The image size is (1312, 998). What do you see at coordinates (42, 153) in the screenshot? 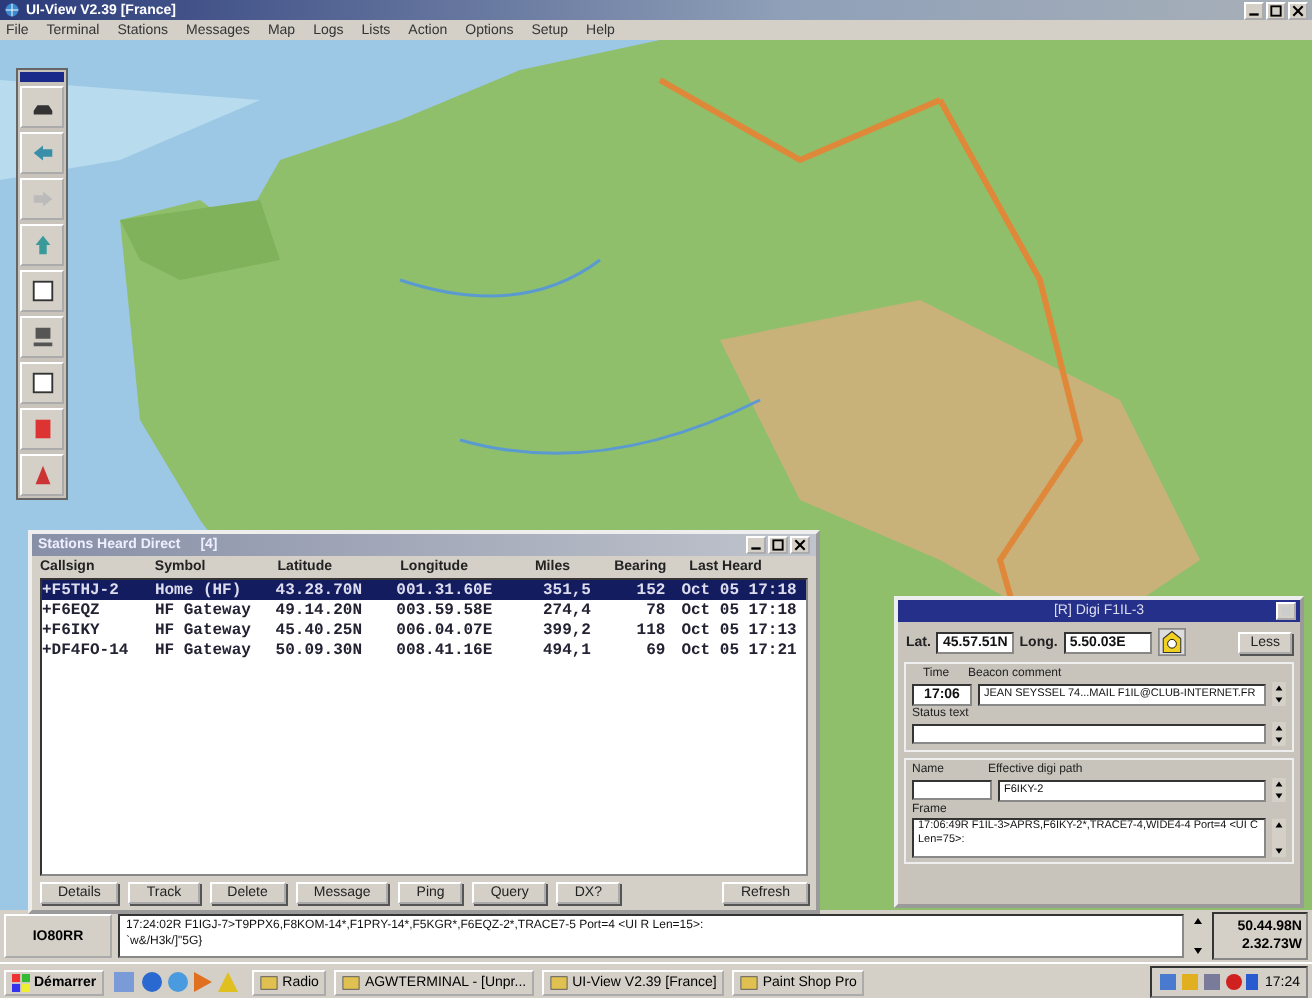
I see `arrow-left-icon` at bounding box center [42, 153].